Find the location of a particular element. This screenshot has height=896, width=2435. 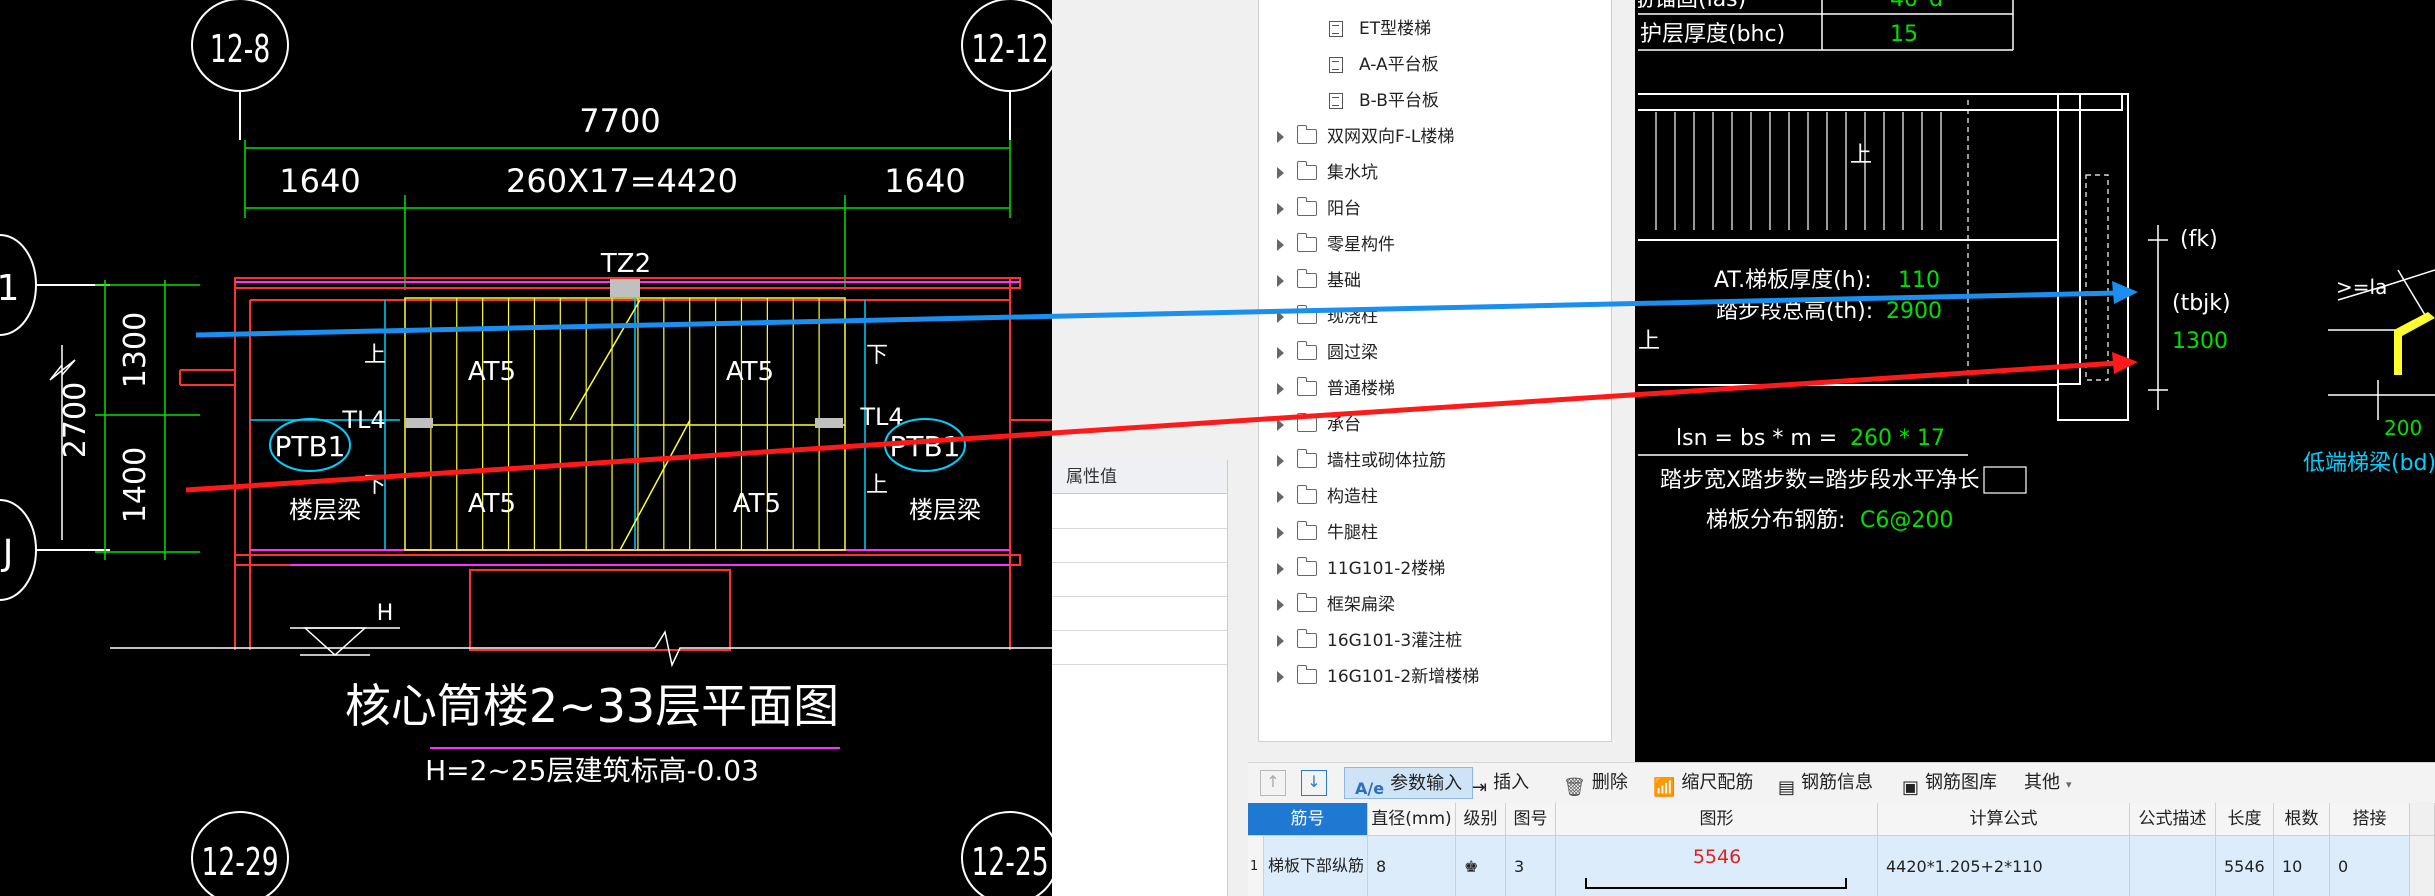

grid-scrollbar is located at coordinates (2422, 866).